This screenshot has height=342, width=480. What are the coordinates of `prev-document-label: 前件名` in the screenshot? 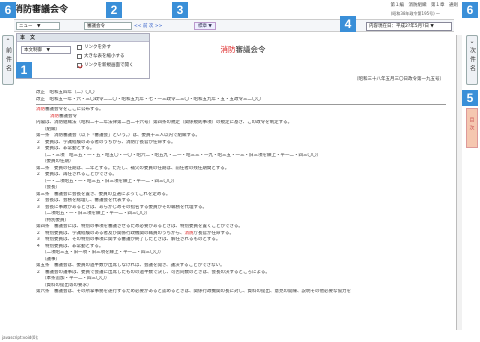 It's located at (8, 60).